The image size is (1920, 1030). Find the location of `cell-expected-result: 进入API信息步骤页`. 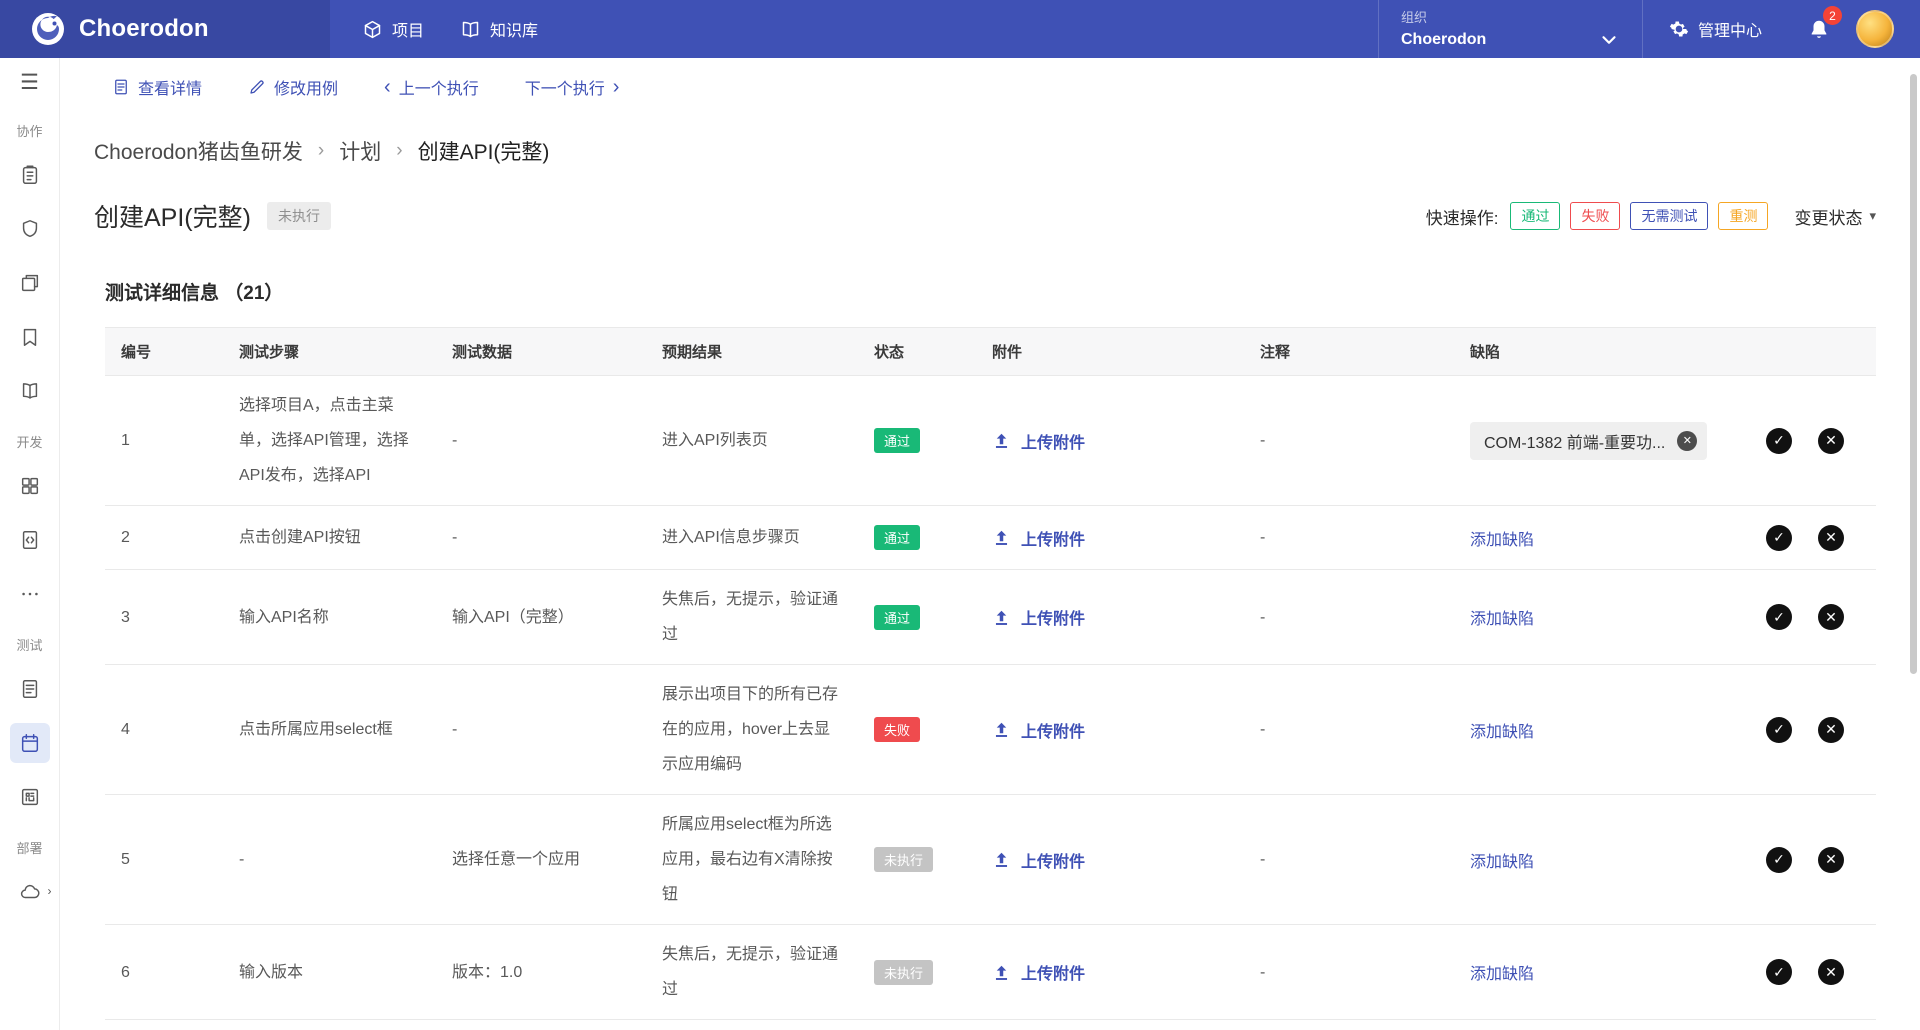

cell-expected-result: 进入API信息步骤页 is located at coordinates (731, 537).